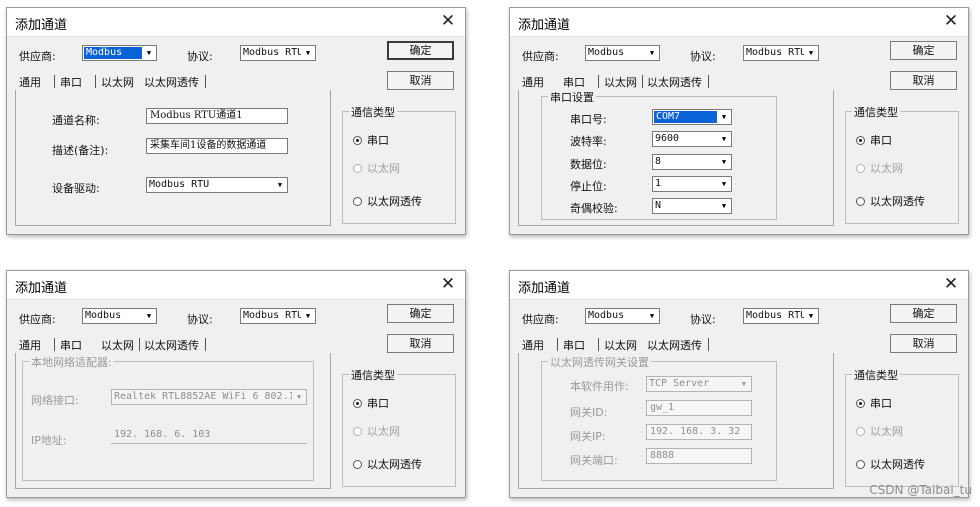  What do you see at coordinates (699, 432) in the screenshot?
I see `gateway-ip-field: 192. 168. 3. 32` at bounding box center [699, 432].